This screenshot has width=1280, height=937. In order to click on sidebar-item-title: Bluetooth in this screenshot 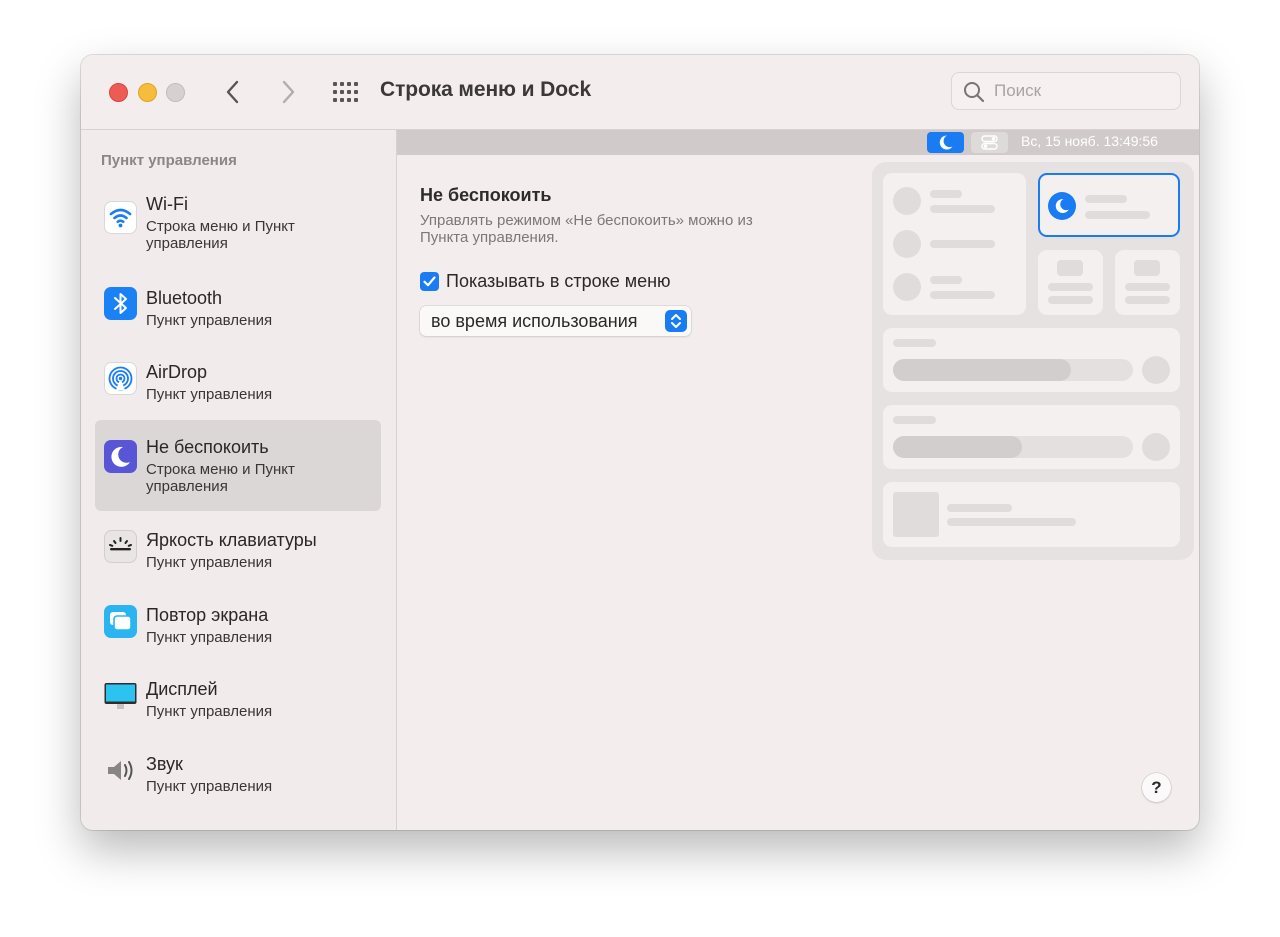, I will do `click(184, 298)`.